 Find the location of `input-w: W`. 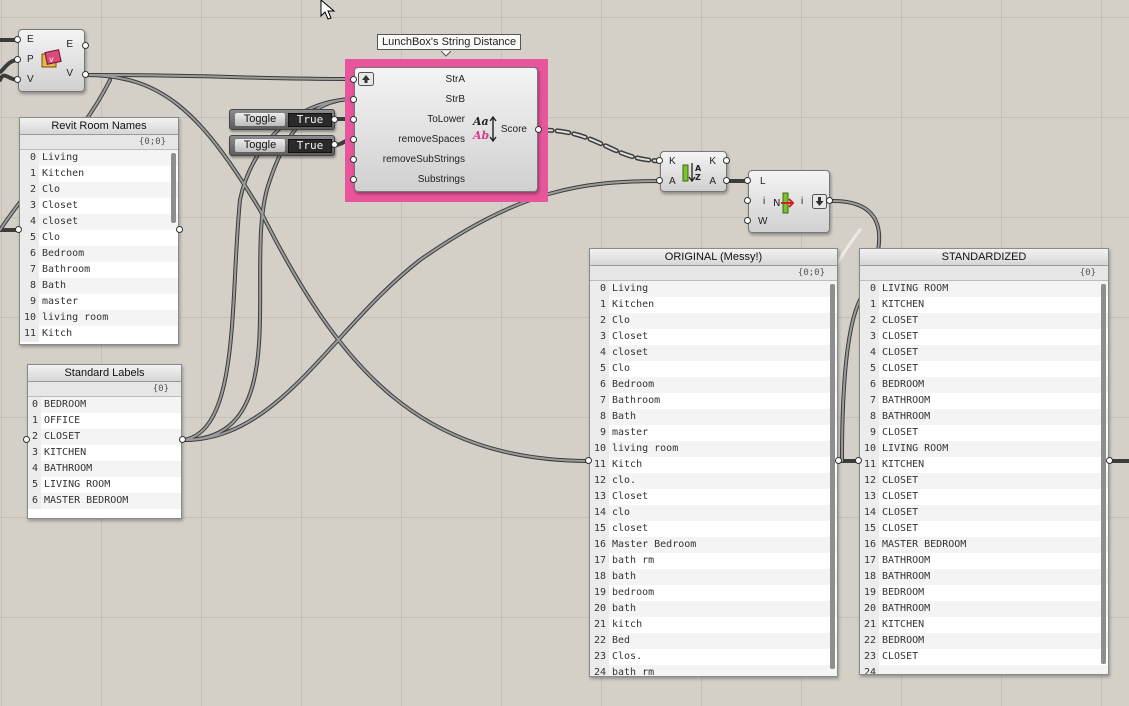

input-w: W is located at coordinates (762, 221).